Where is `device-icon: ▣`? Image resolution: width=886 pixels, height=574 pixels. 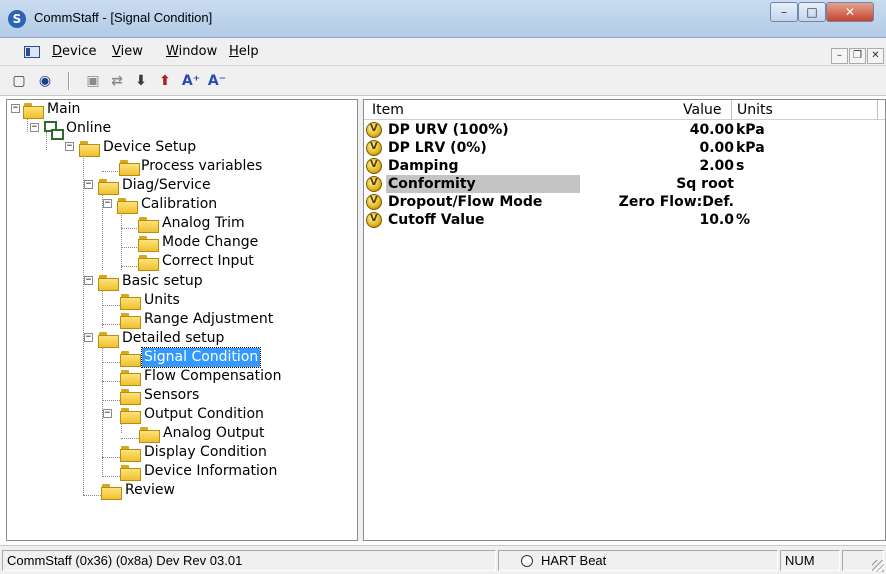
device-icon: ▣ is located at coordinates (93, 81).